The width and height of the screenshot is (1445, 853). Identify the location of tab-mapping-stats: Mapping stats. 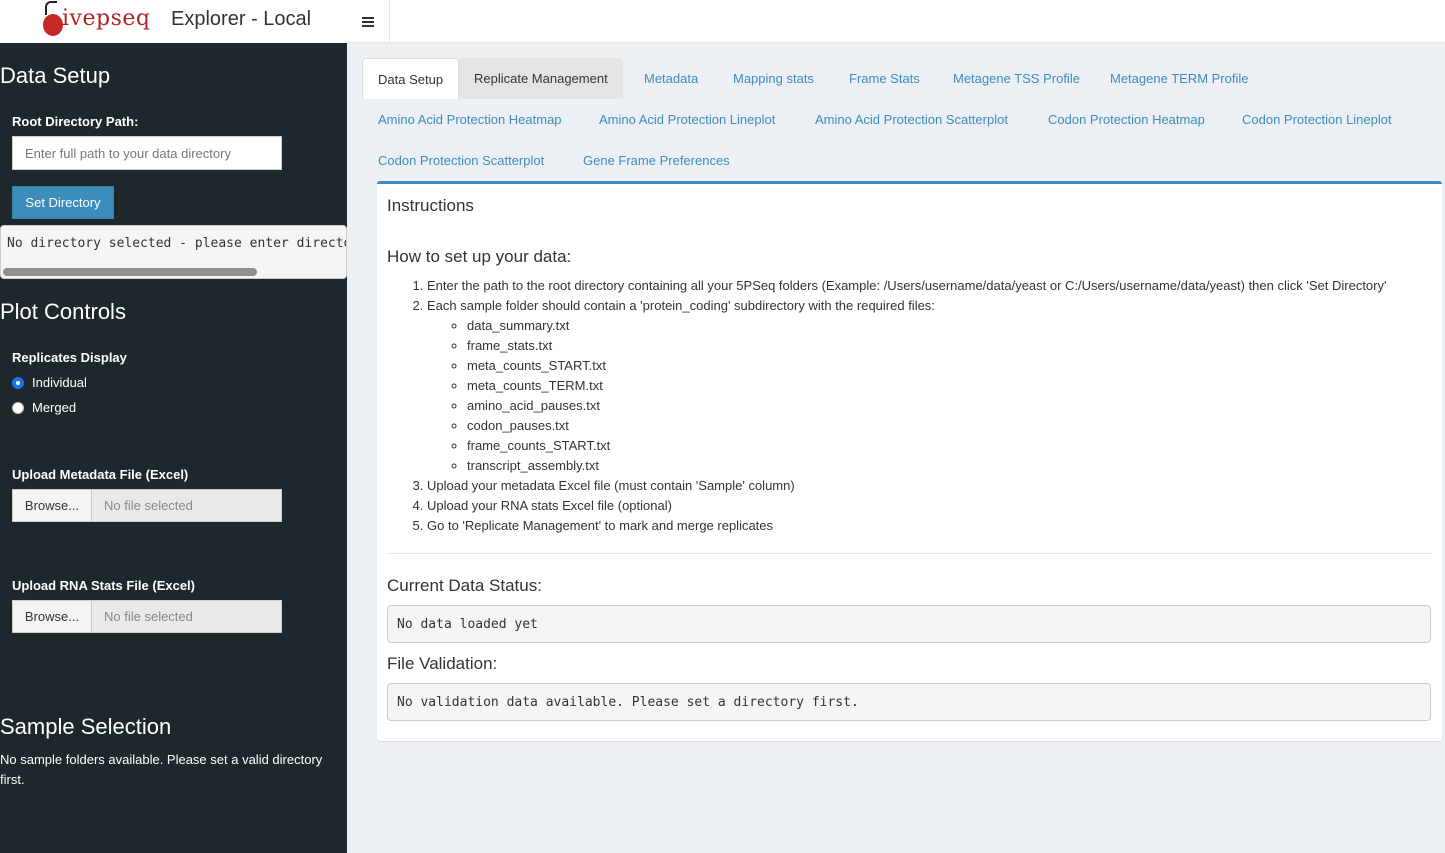
(773, 78).